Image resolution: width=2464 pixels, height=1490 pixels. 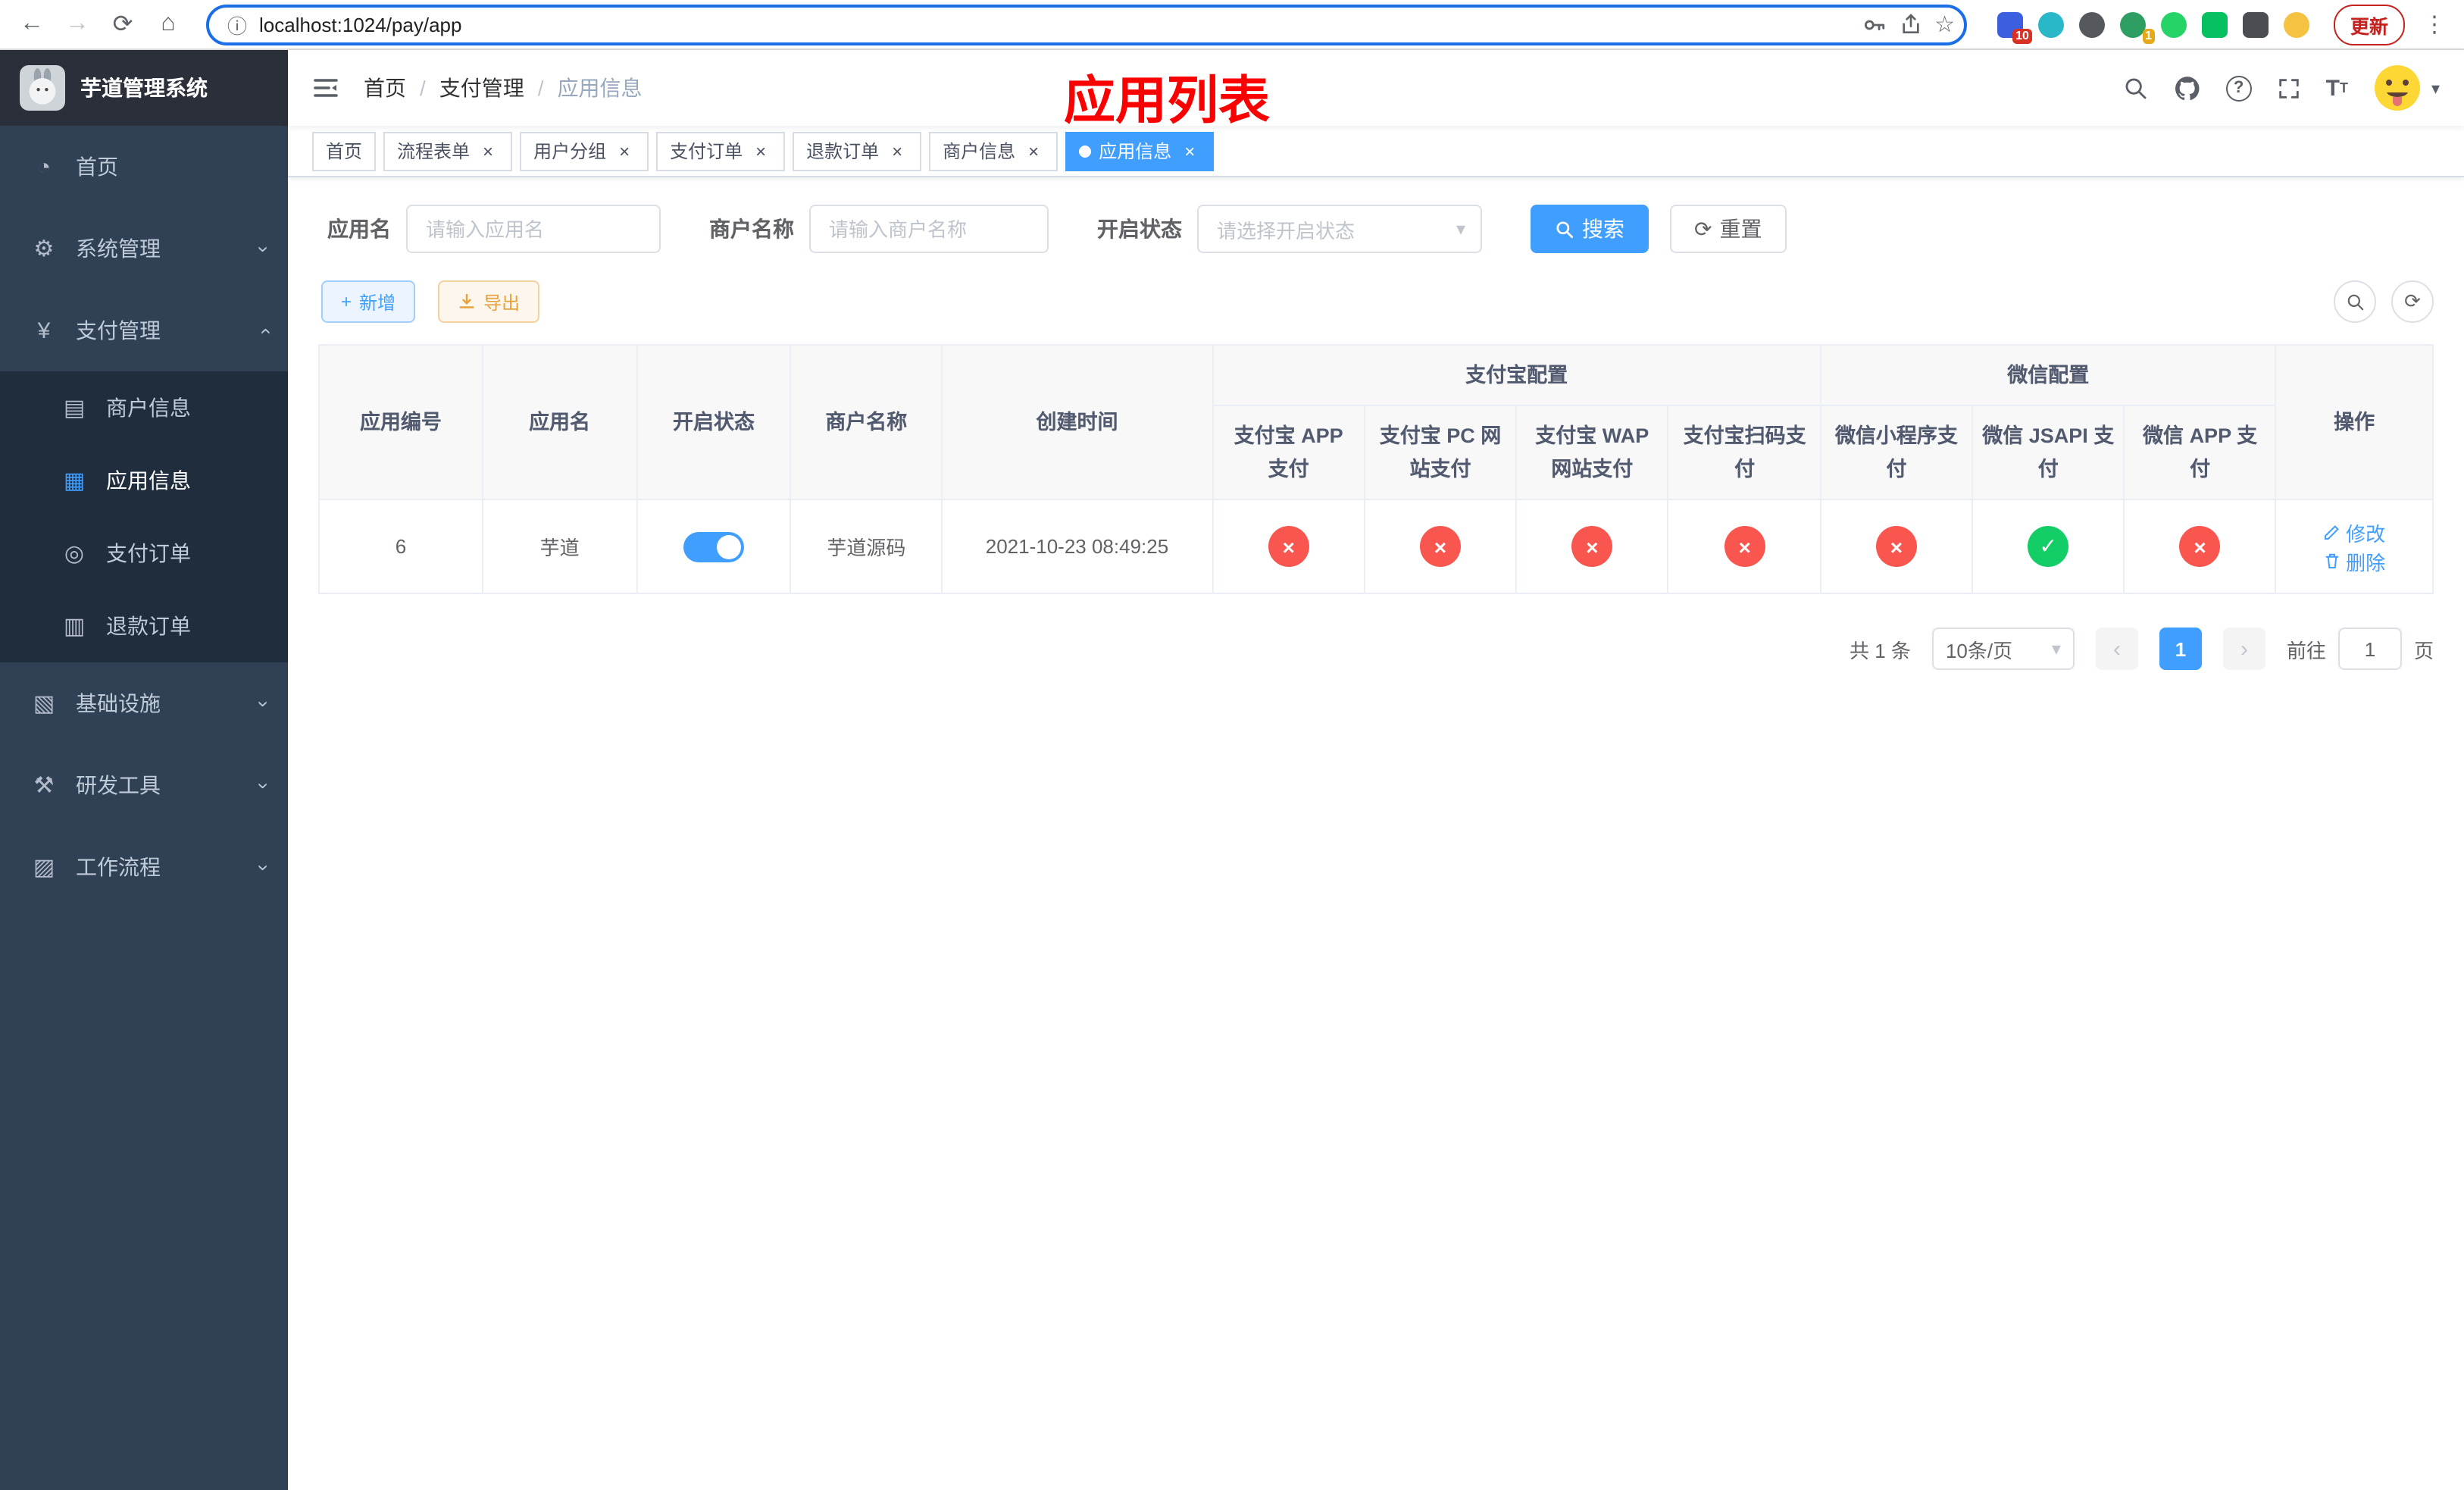 I want to click on sidebar-item-pay-orders: ◎ 支付订单, so click(x=144, y=554).